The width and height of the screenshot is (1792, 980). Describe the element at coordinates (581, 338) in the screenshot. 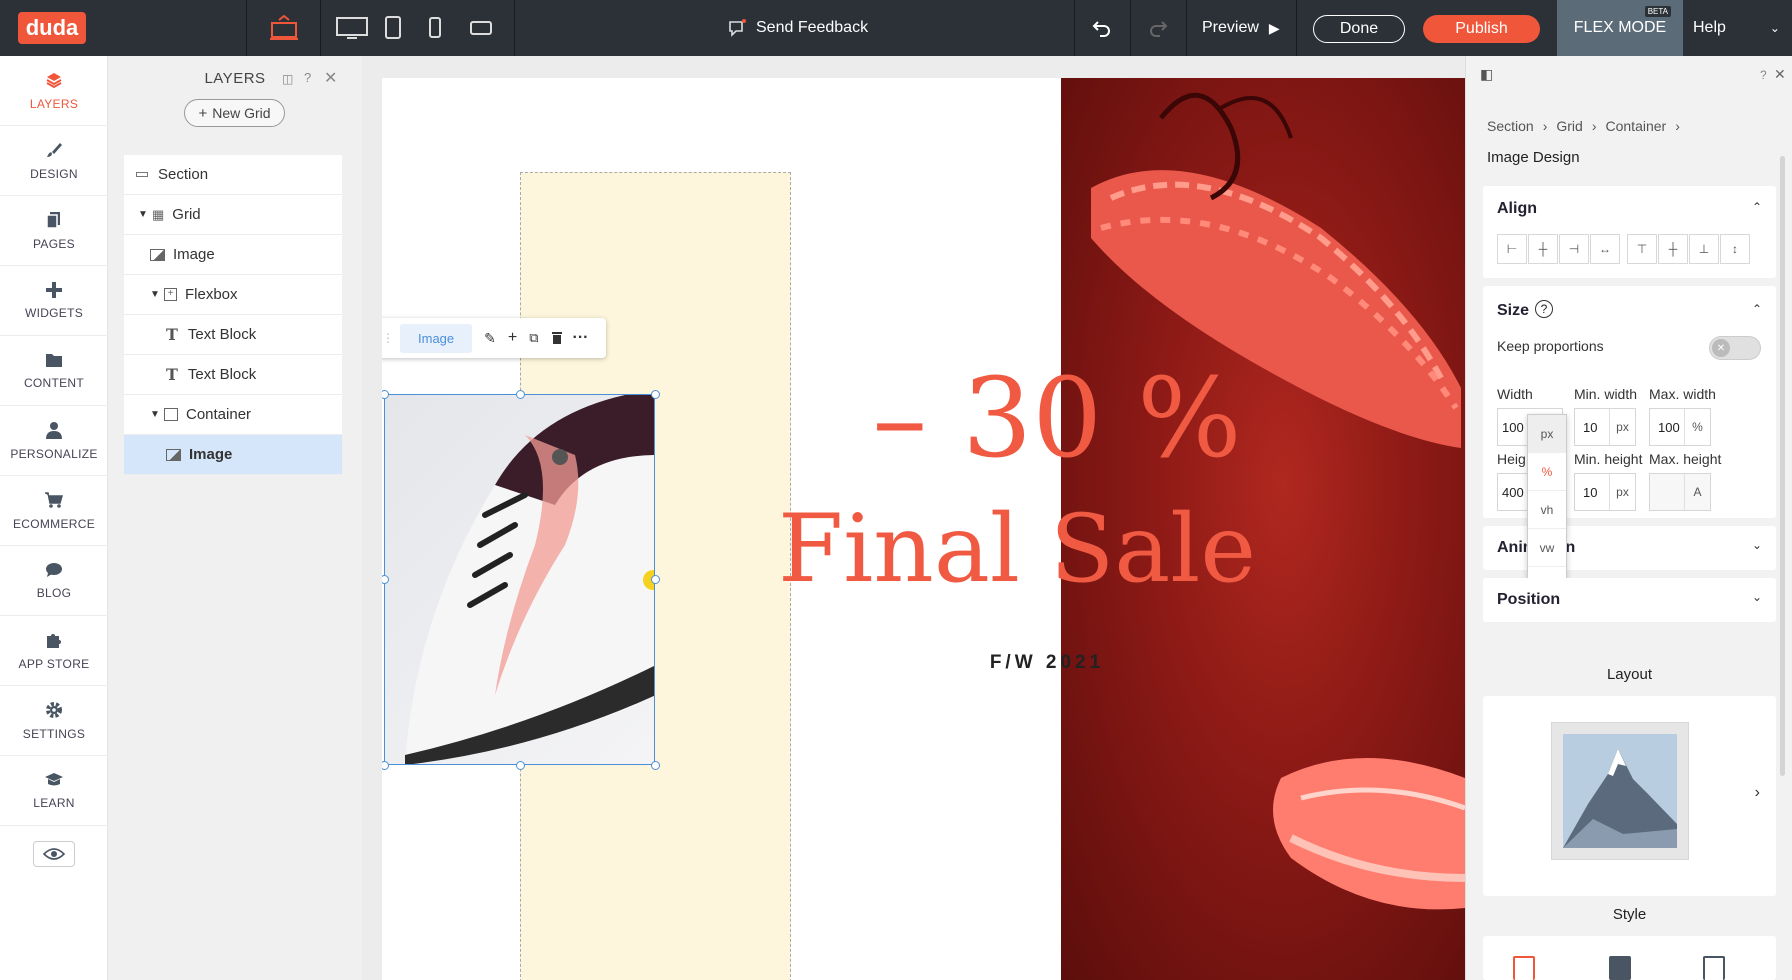

I see `more-options-icon: ···` at that location.